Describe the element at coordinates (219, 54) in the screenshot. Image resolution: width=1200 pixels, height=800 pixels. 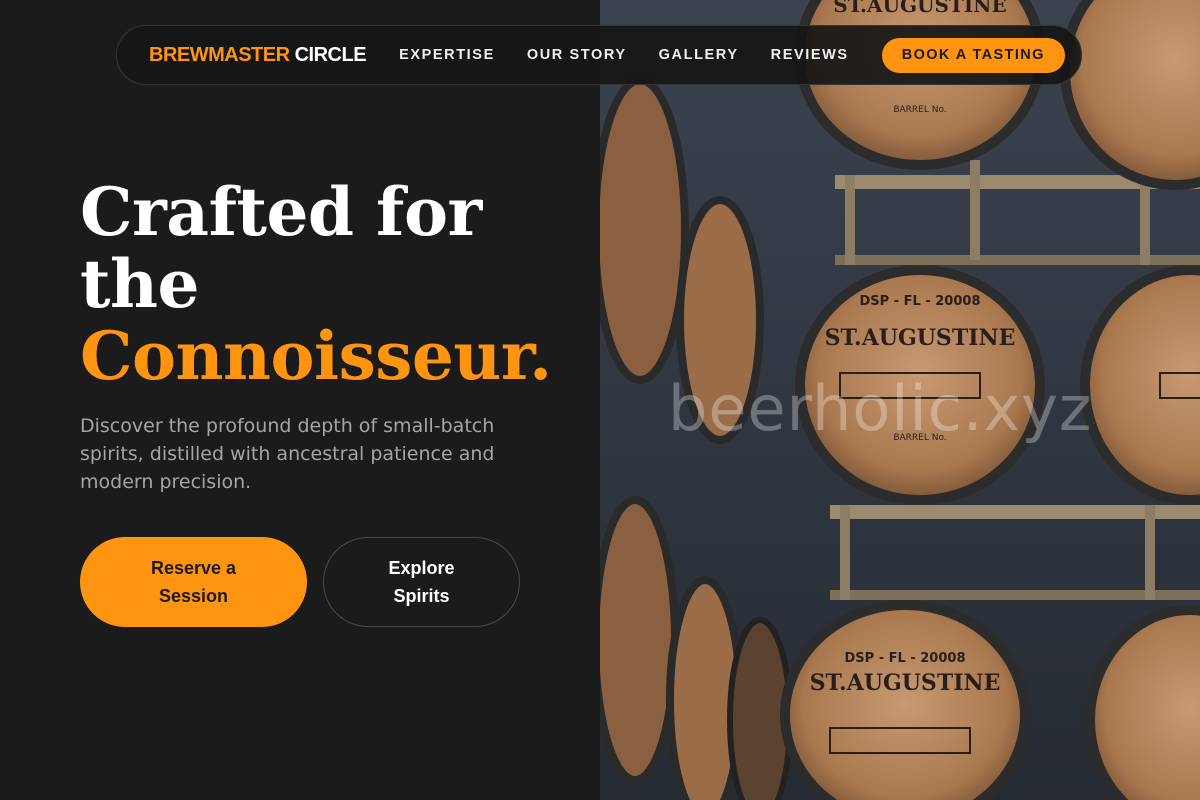
I see `brand-name-part1: BREWMASTER` at that location.